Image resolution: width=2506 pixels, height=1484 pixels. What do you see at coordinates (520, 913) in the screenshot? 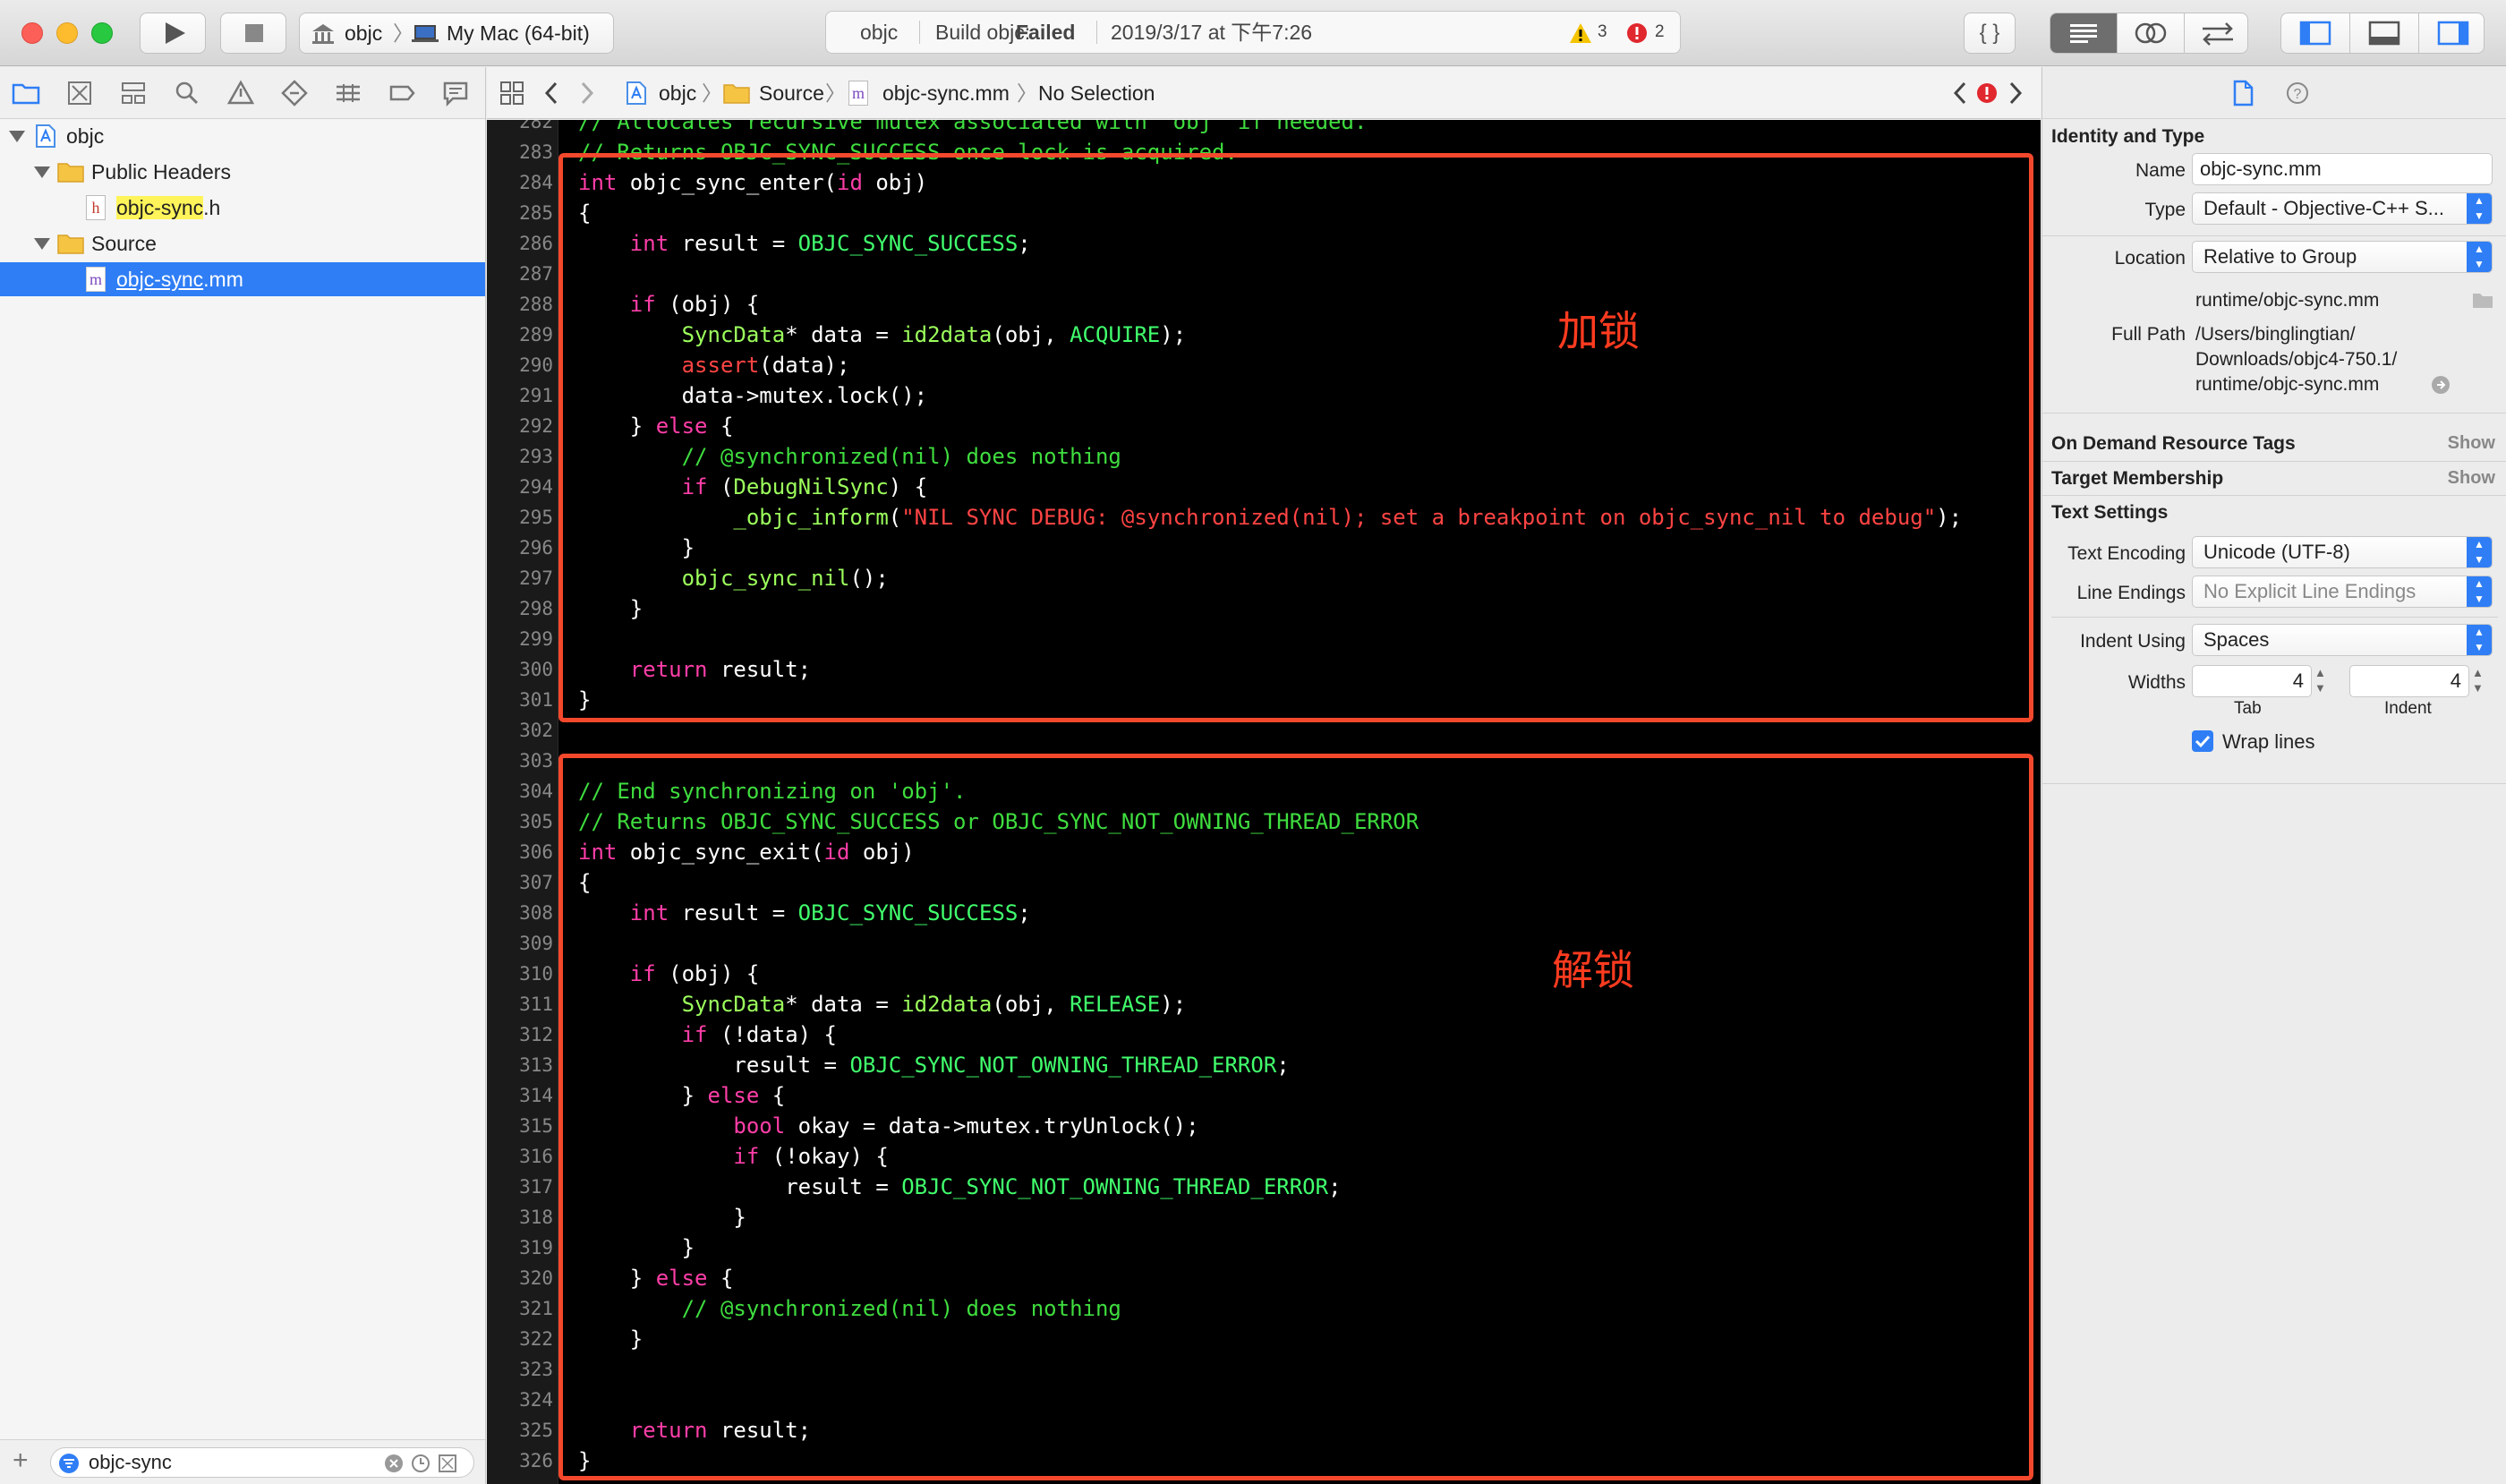
I see `line-number: 308` at bounding box center [520, 913].